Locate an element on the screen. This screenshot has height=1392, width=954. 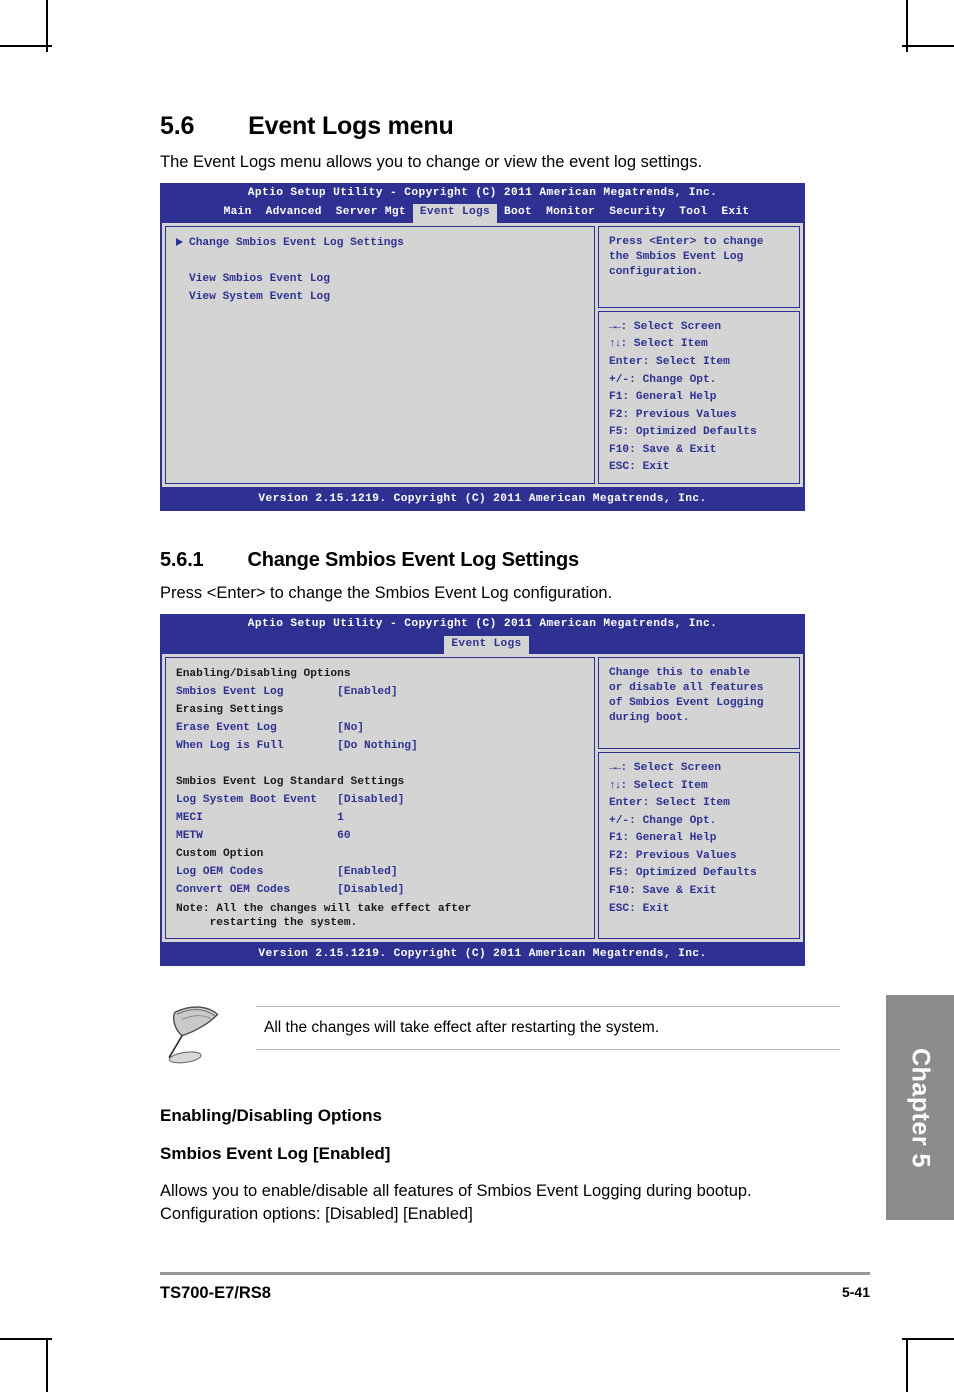
submenu-arrow-icon is located at coordinates (179, 242).